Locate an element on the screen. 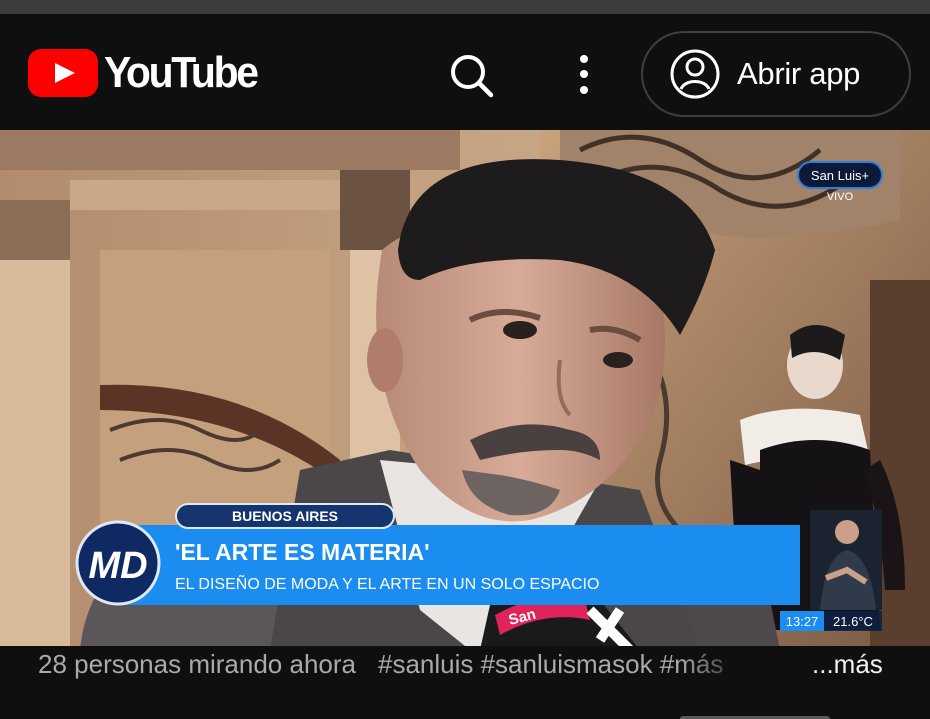  page-bottom is located at coordinates (465, 700).